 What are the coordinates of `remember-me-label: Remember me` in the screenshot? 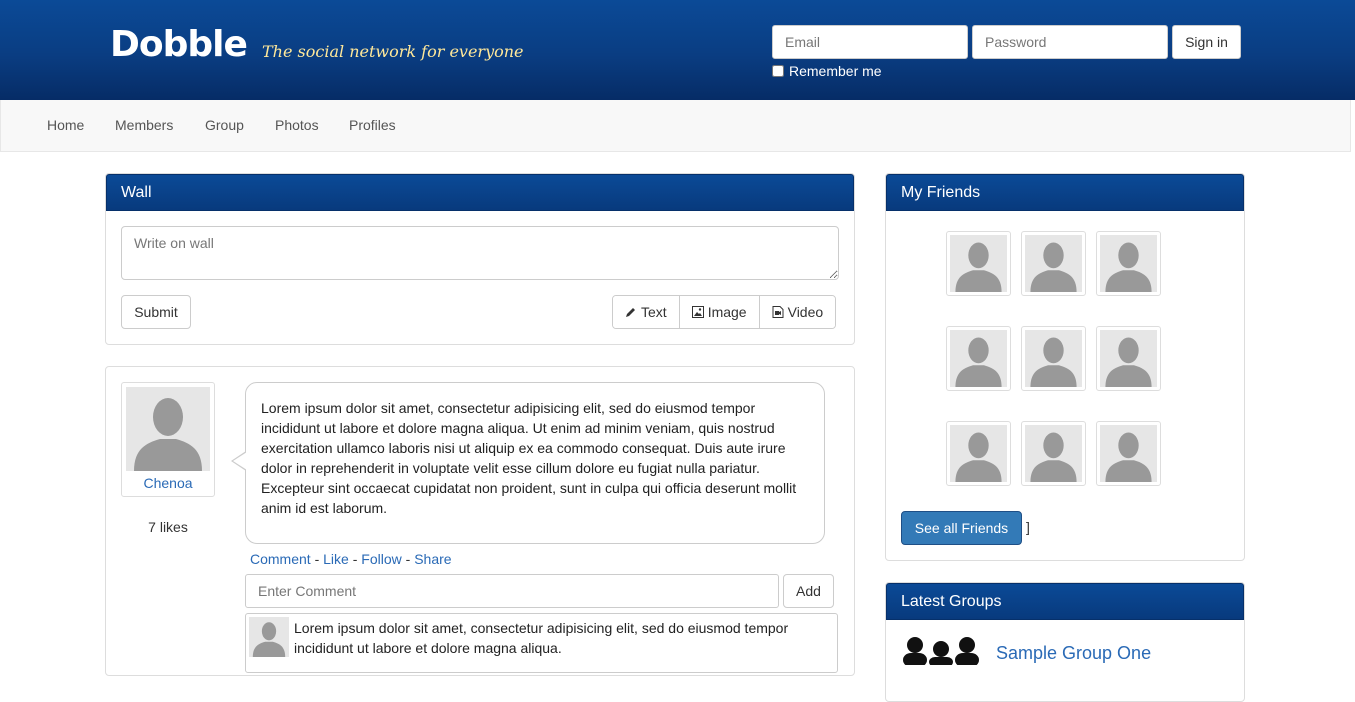 It's located at (835, 71).